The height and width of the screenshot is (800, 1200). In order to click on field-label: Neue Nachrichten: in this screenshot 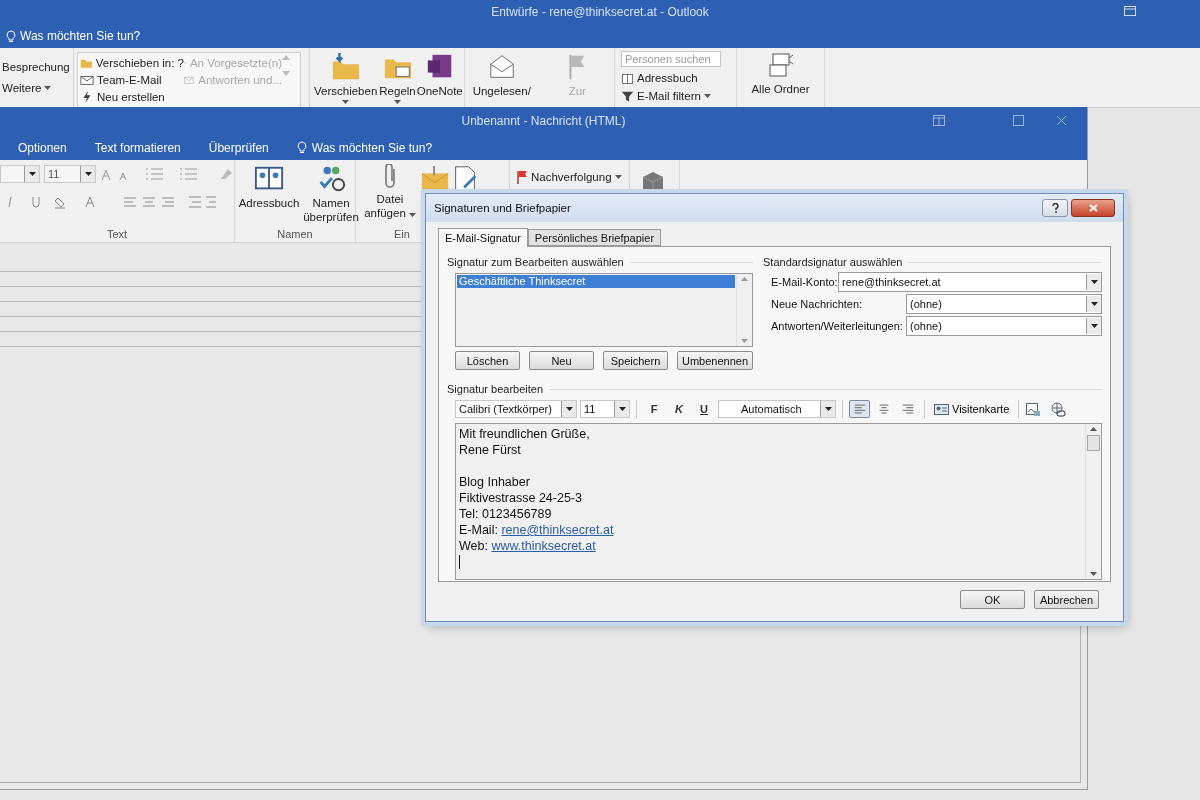, I will do `click(817, 304)`.